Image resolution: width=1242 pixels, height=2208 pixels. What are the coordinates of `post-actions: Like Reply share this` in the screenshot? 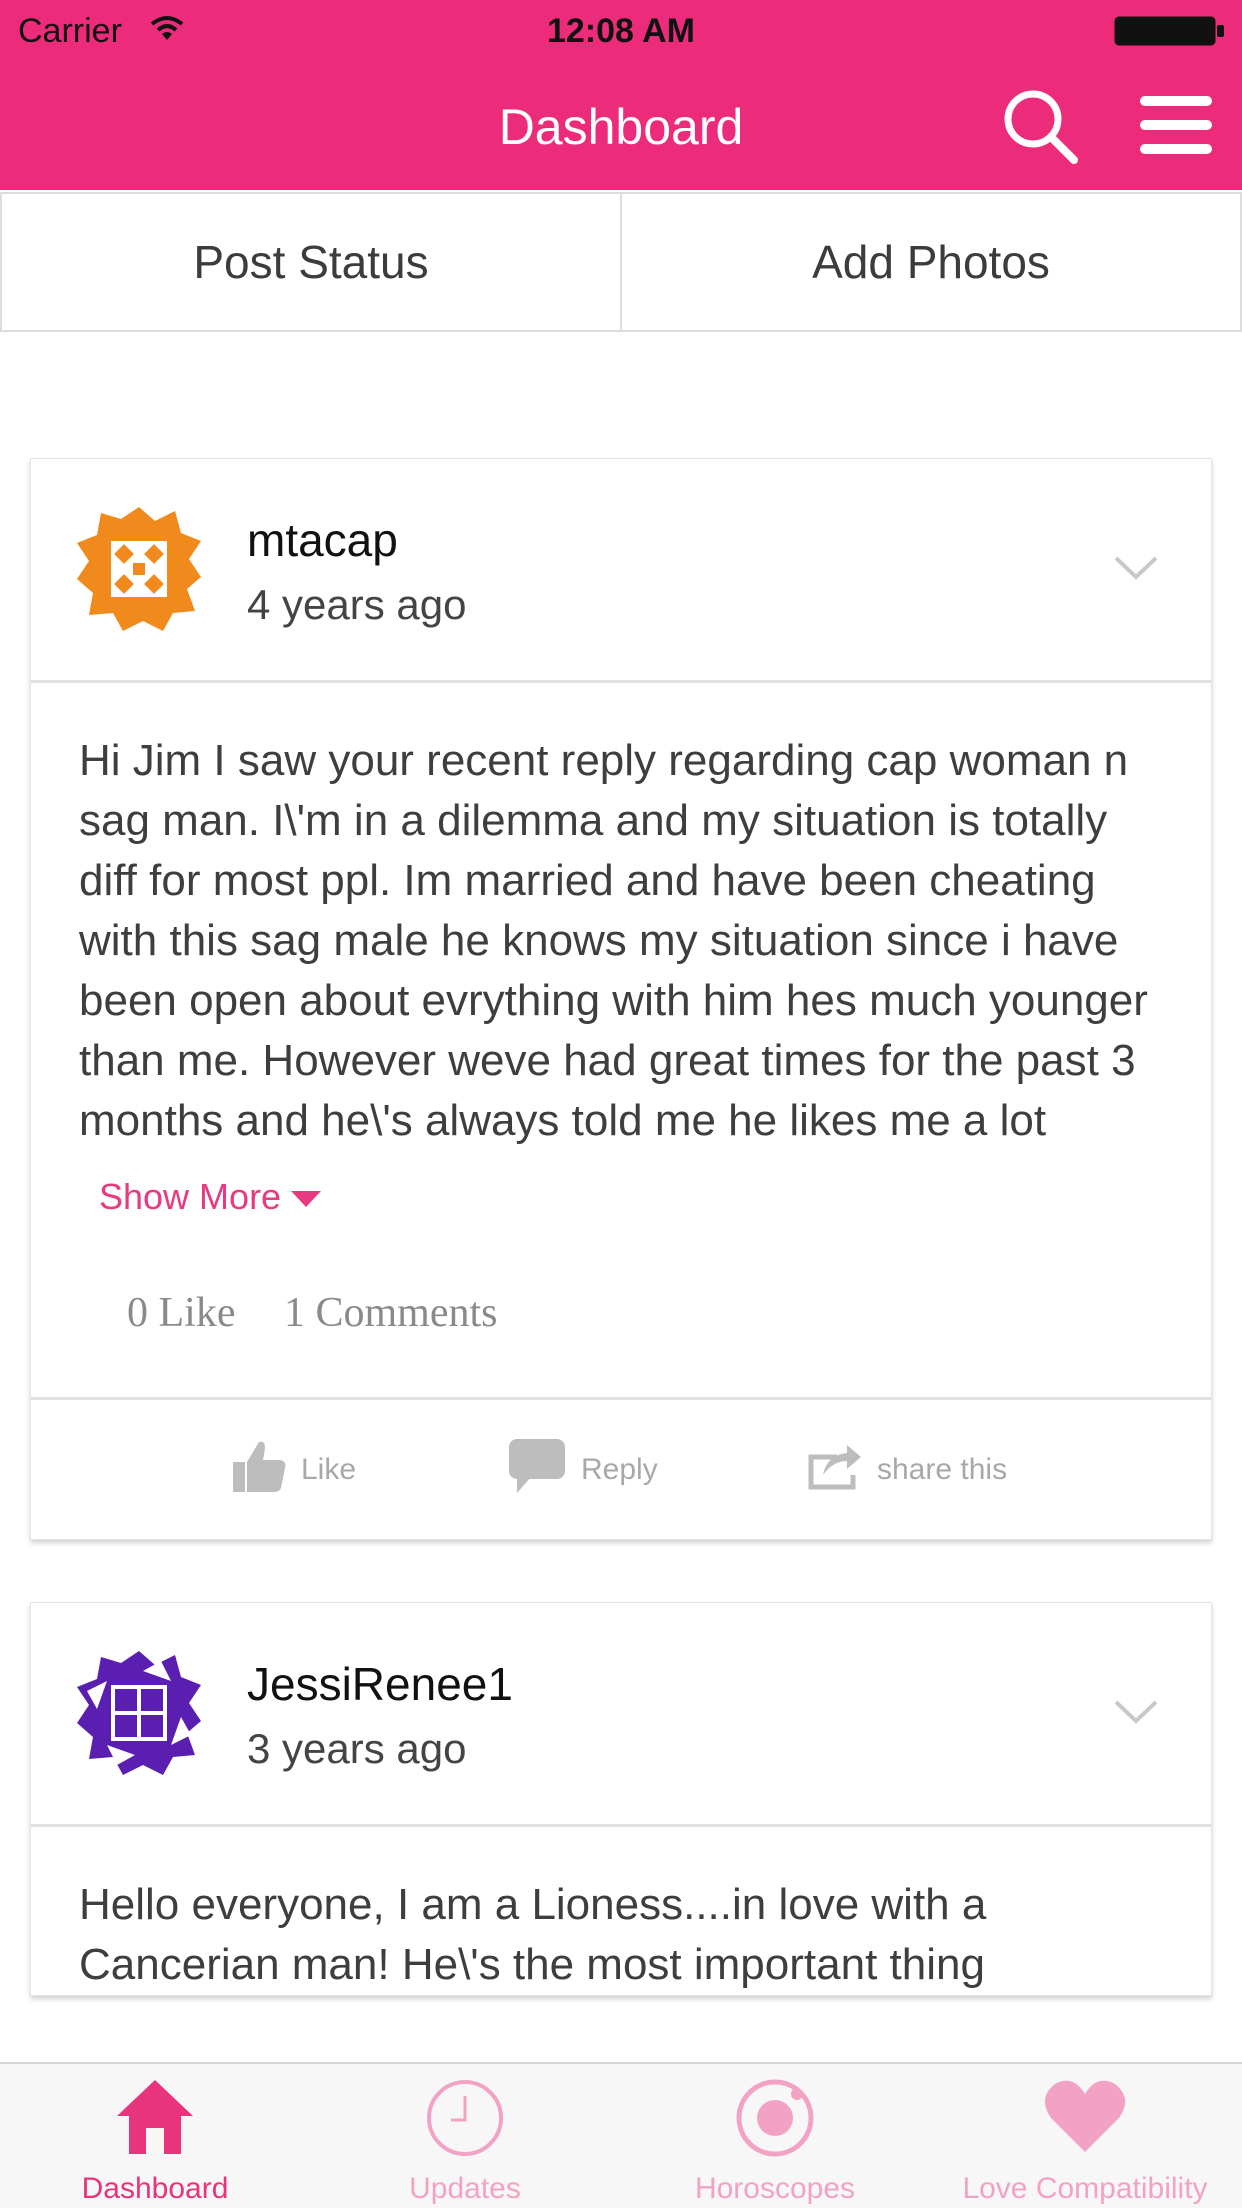 It's located at (621, 1468).